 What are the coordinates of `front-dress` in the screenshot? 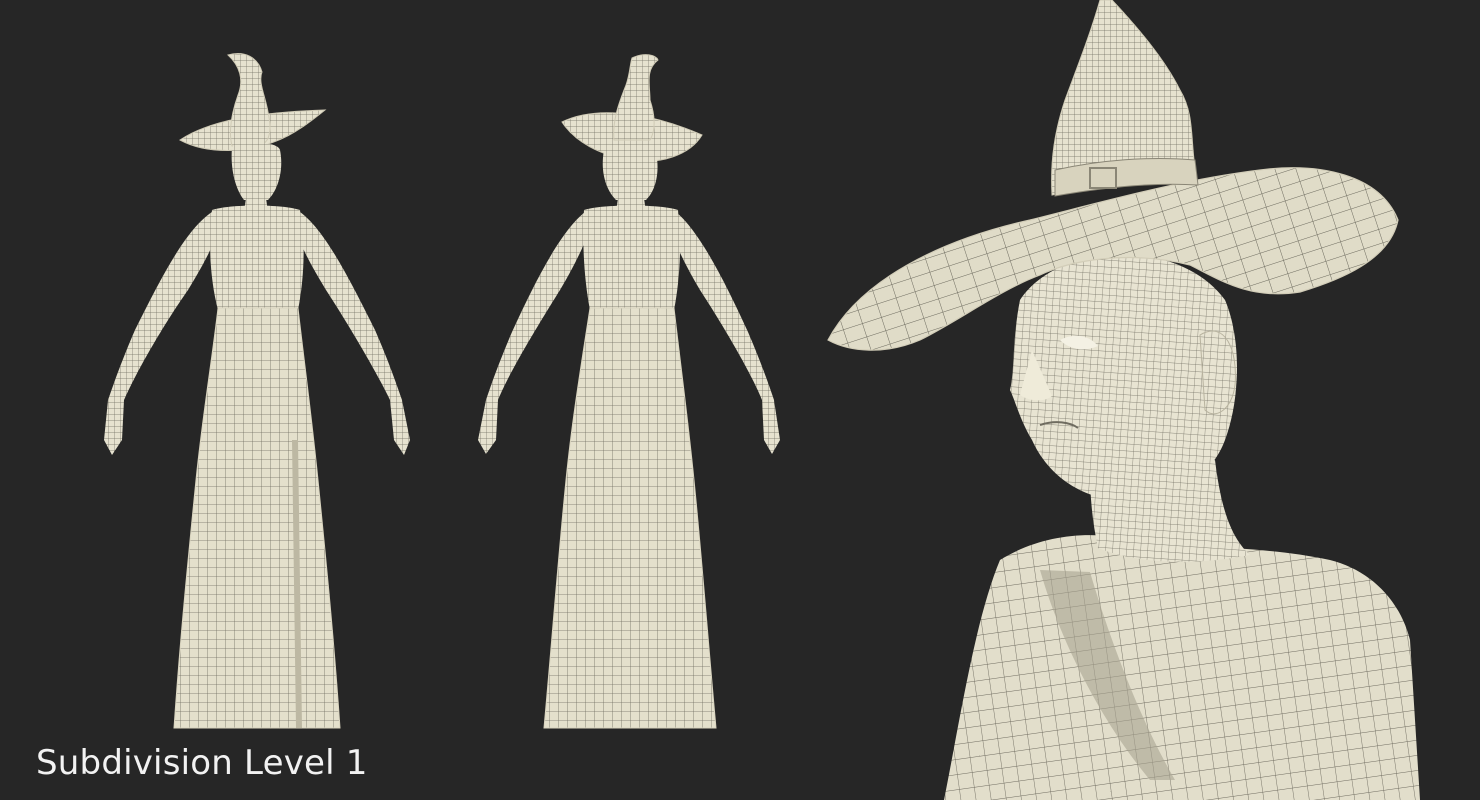 It's located at (257, 518).